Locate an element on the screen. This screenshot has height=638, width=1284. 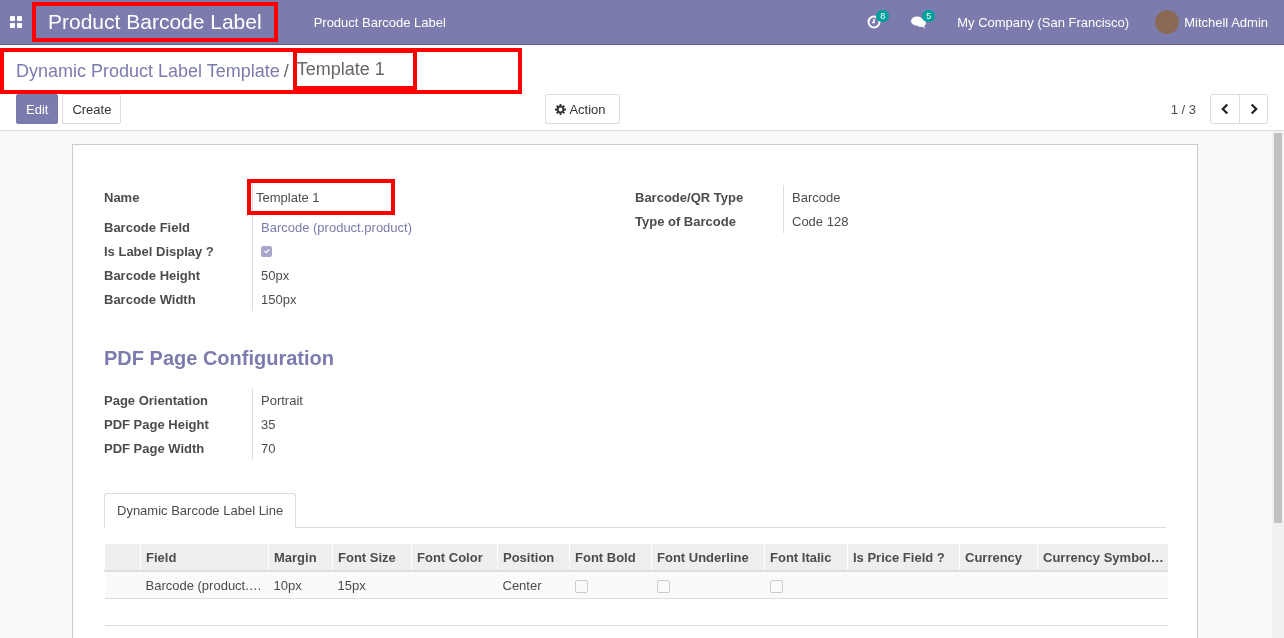
field-value: 35 is located at coordinates (268, 424).